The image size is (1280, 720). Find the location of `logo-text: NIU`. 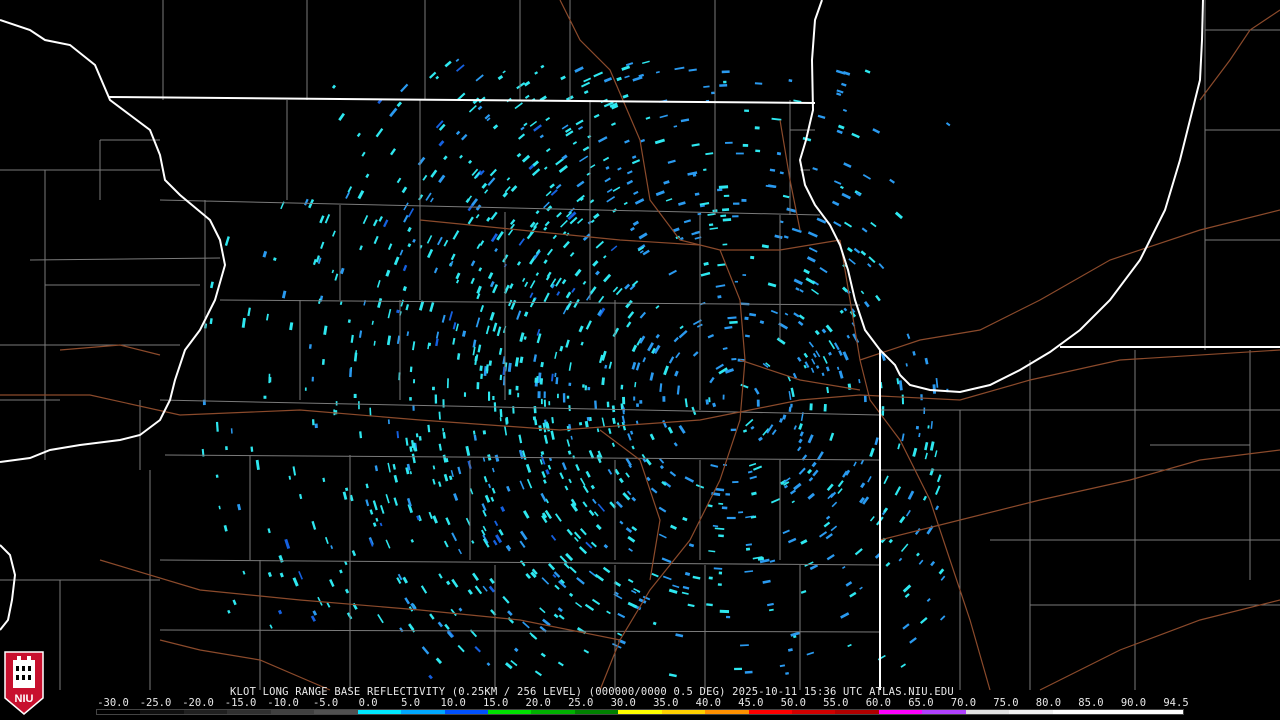

logo-text: NIU is located at coordinates (24, 699).